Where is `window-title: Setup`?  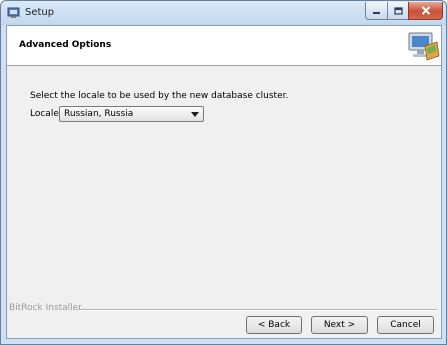
window-title: Setup is located at coordinates (40, 12).